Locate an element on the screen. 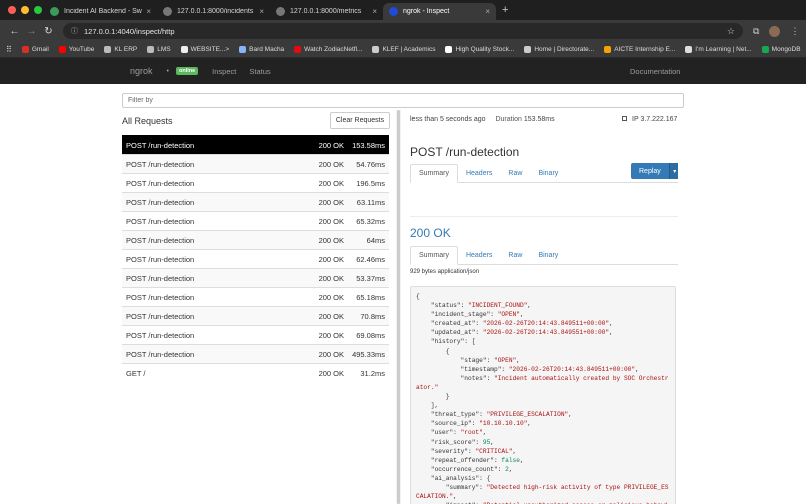 This screenshot has height=504, width=806. bookmark-star-icon: ☆ is located at coordinates (731, 31).